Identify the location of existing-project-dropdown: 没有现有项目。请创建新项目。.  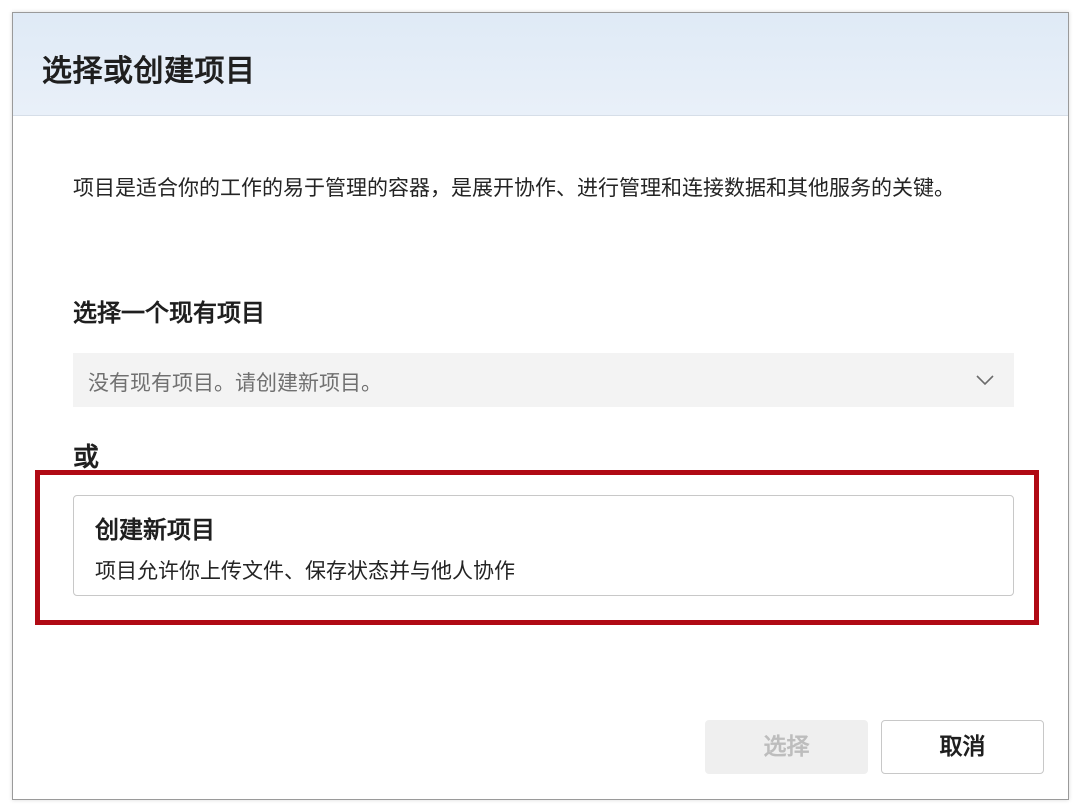
(543, 380).